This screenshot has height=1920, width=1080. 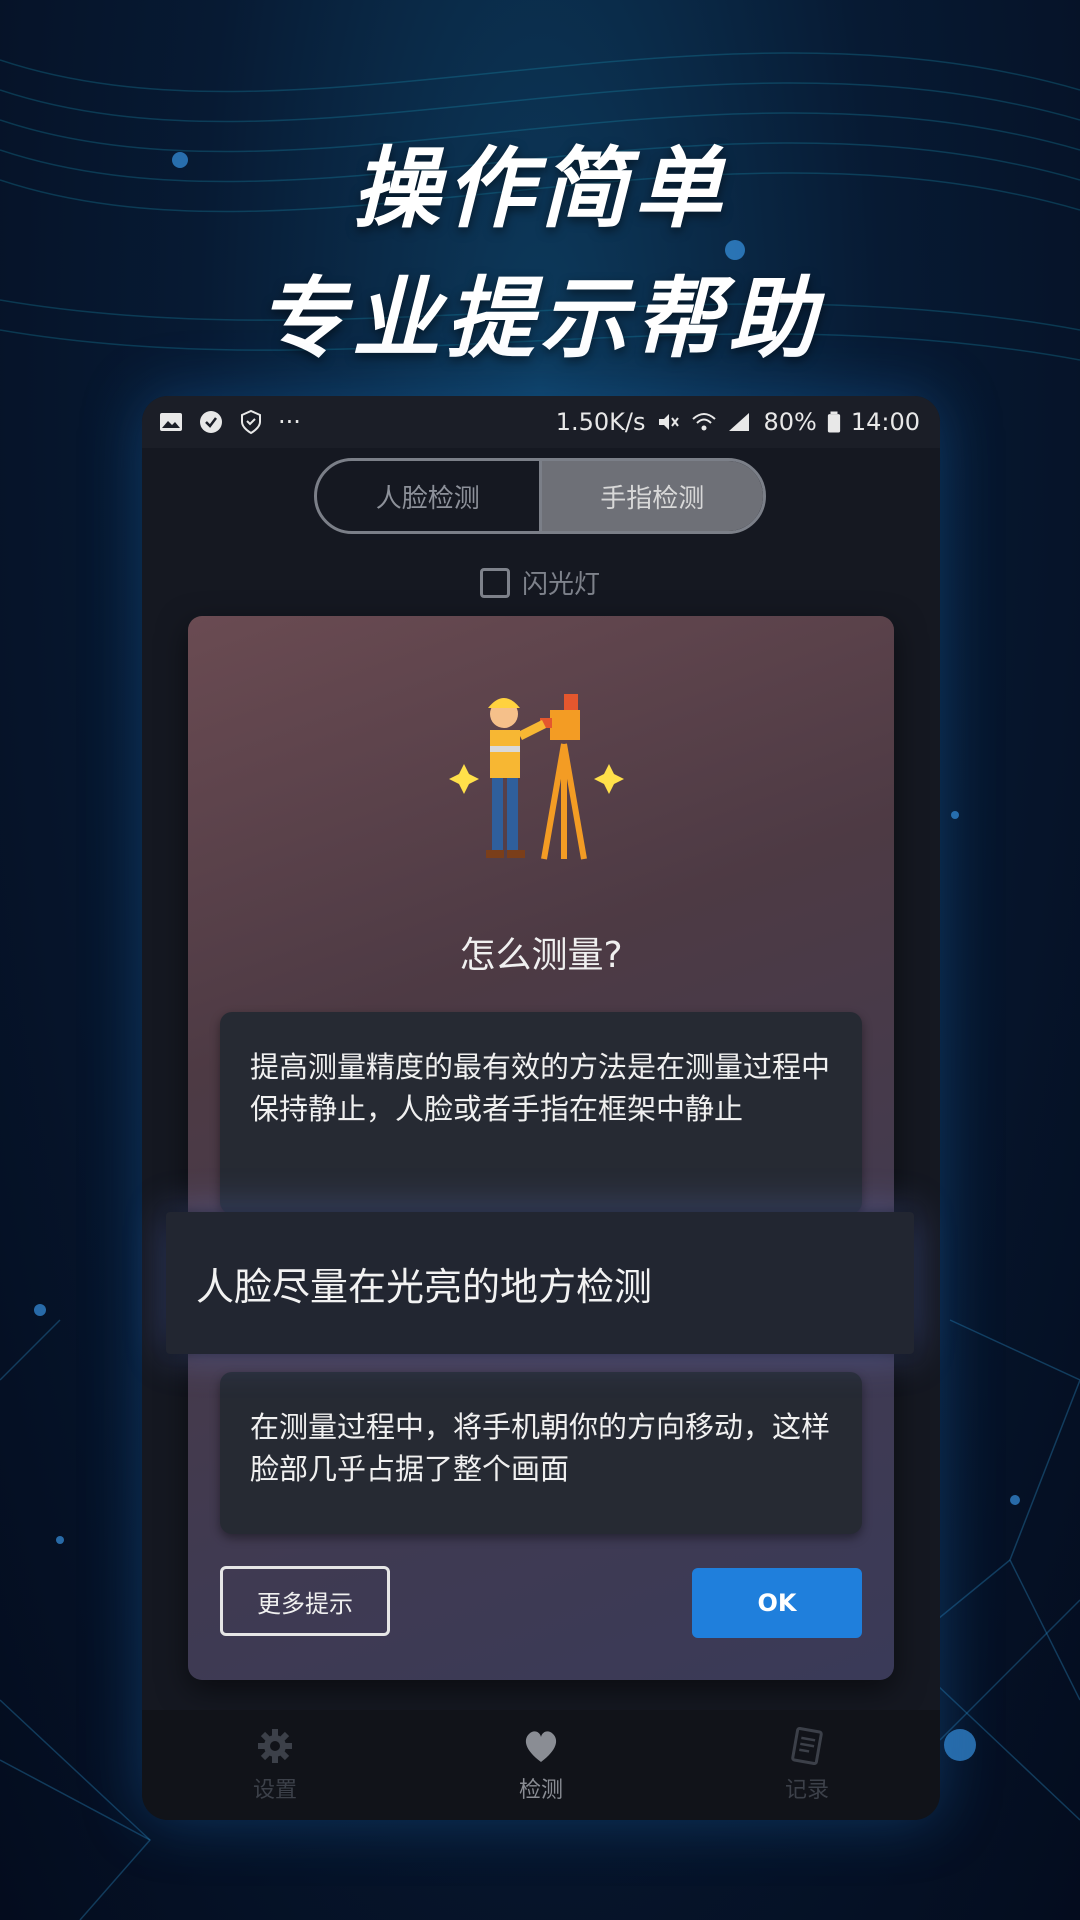 What do you see at coordinates (251, 422) in the screenshot?
I see `shield-icon` at bounding box center [251, 422].